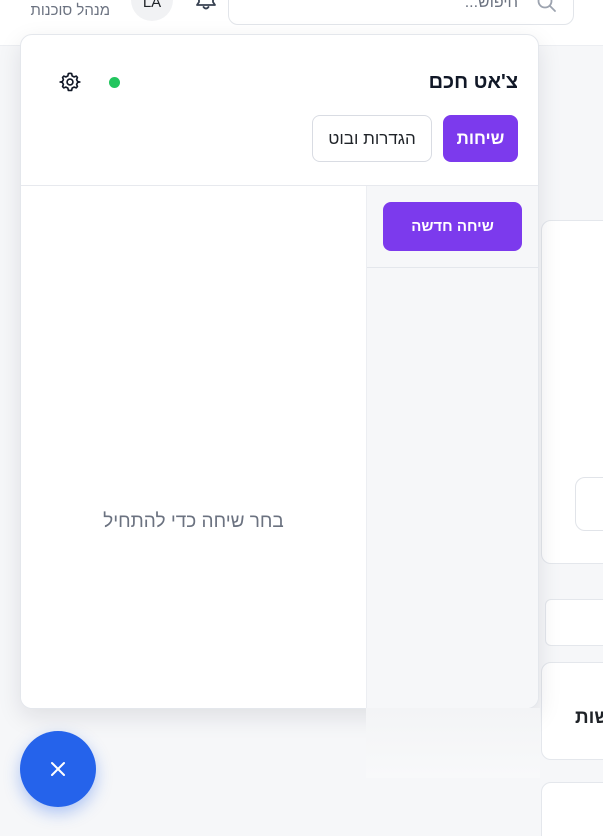  Describe the element at coordinates (372, 138) in the screenshot. I see `tab-settings-and-bot: הגדרות ובוט` at that location.